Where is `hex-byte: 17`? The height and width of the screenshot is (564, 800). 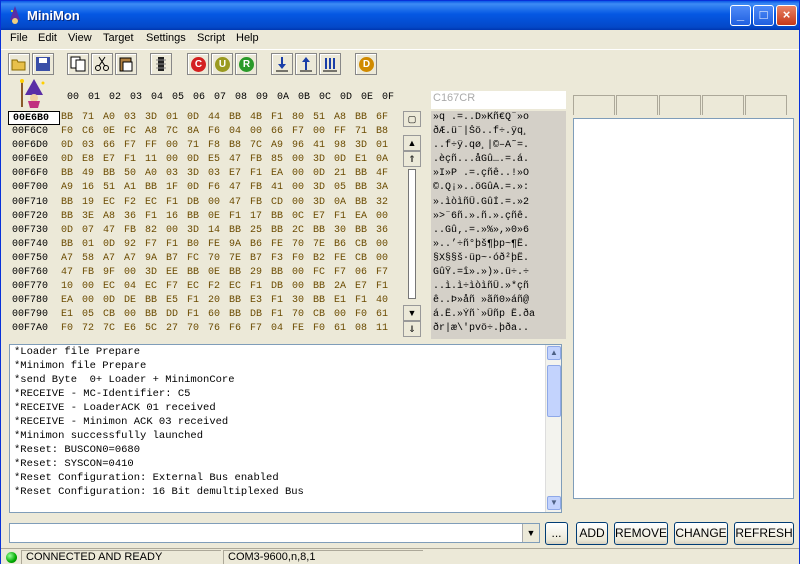
hex-byte: 17 is located at coordinates (260, 217).